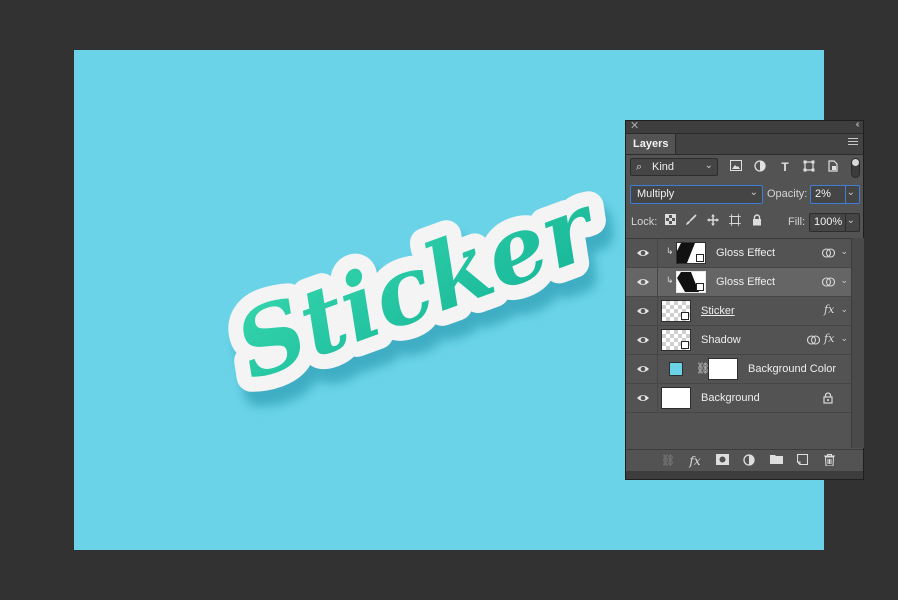 The width and height of the screenshot is (898, 600). I want to click on image-filter-icon, so click(736, 167).